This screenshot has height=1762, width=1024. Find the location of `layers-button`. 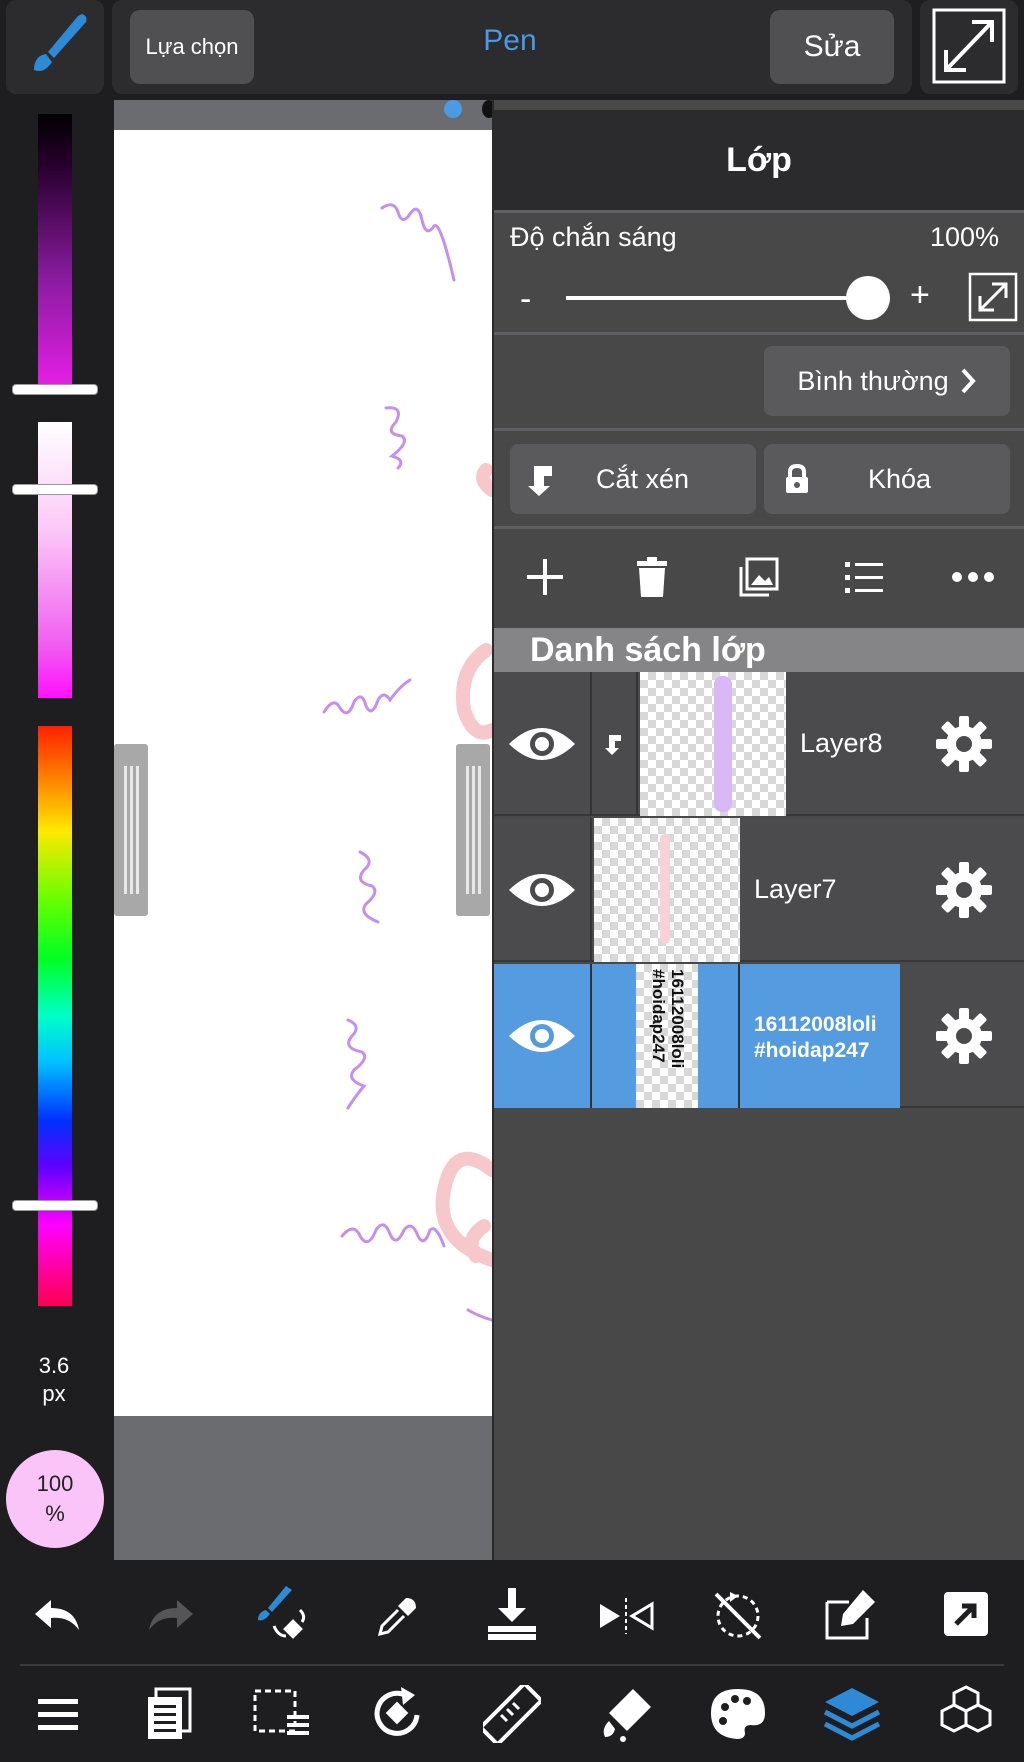

layers-button is located at coordinates (852, 1714).